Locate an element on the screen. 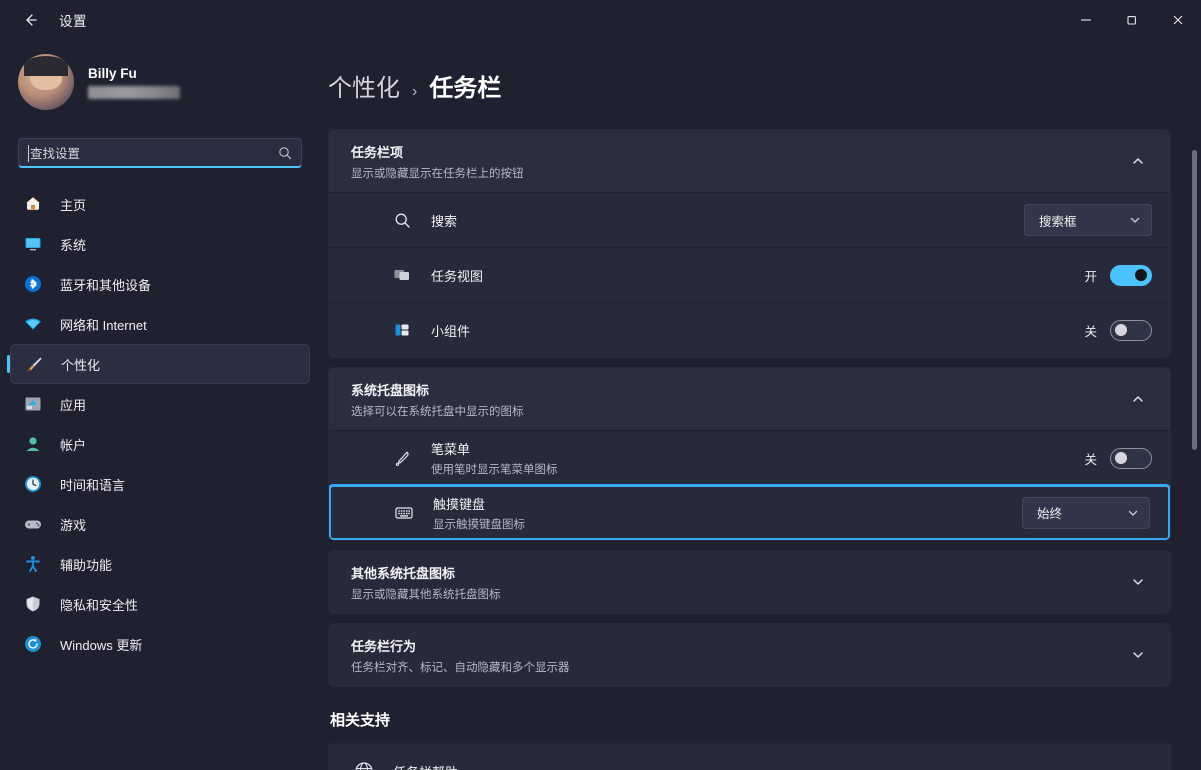 This screenshot has width=1201, height=770. pen-menu-toggle-group: 关 is located at coordinates (1118, 458).